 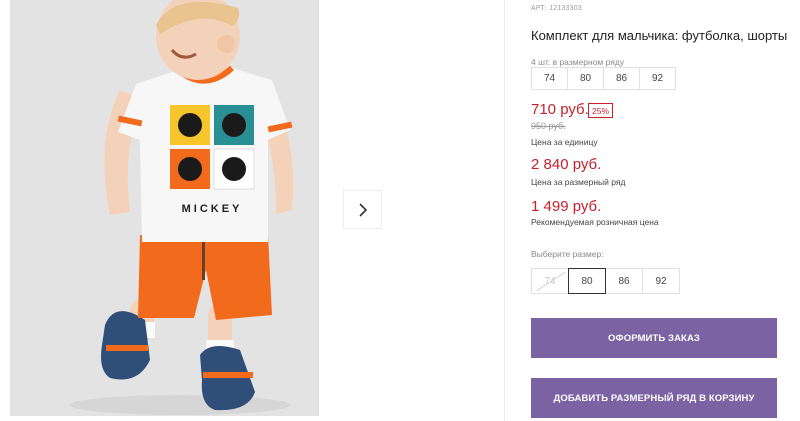 What do you see at coordinates (621, 78) in the screenshot?
I see `pack-size-cell: 86` at bounding box center [621, 78].